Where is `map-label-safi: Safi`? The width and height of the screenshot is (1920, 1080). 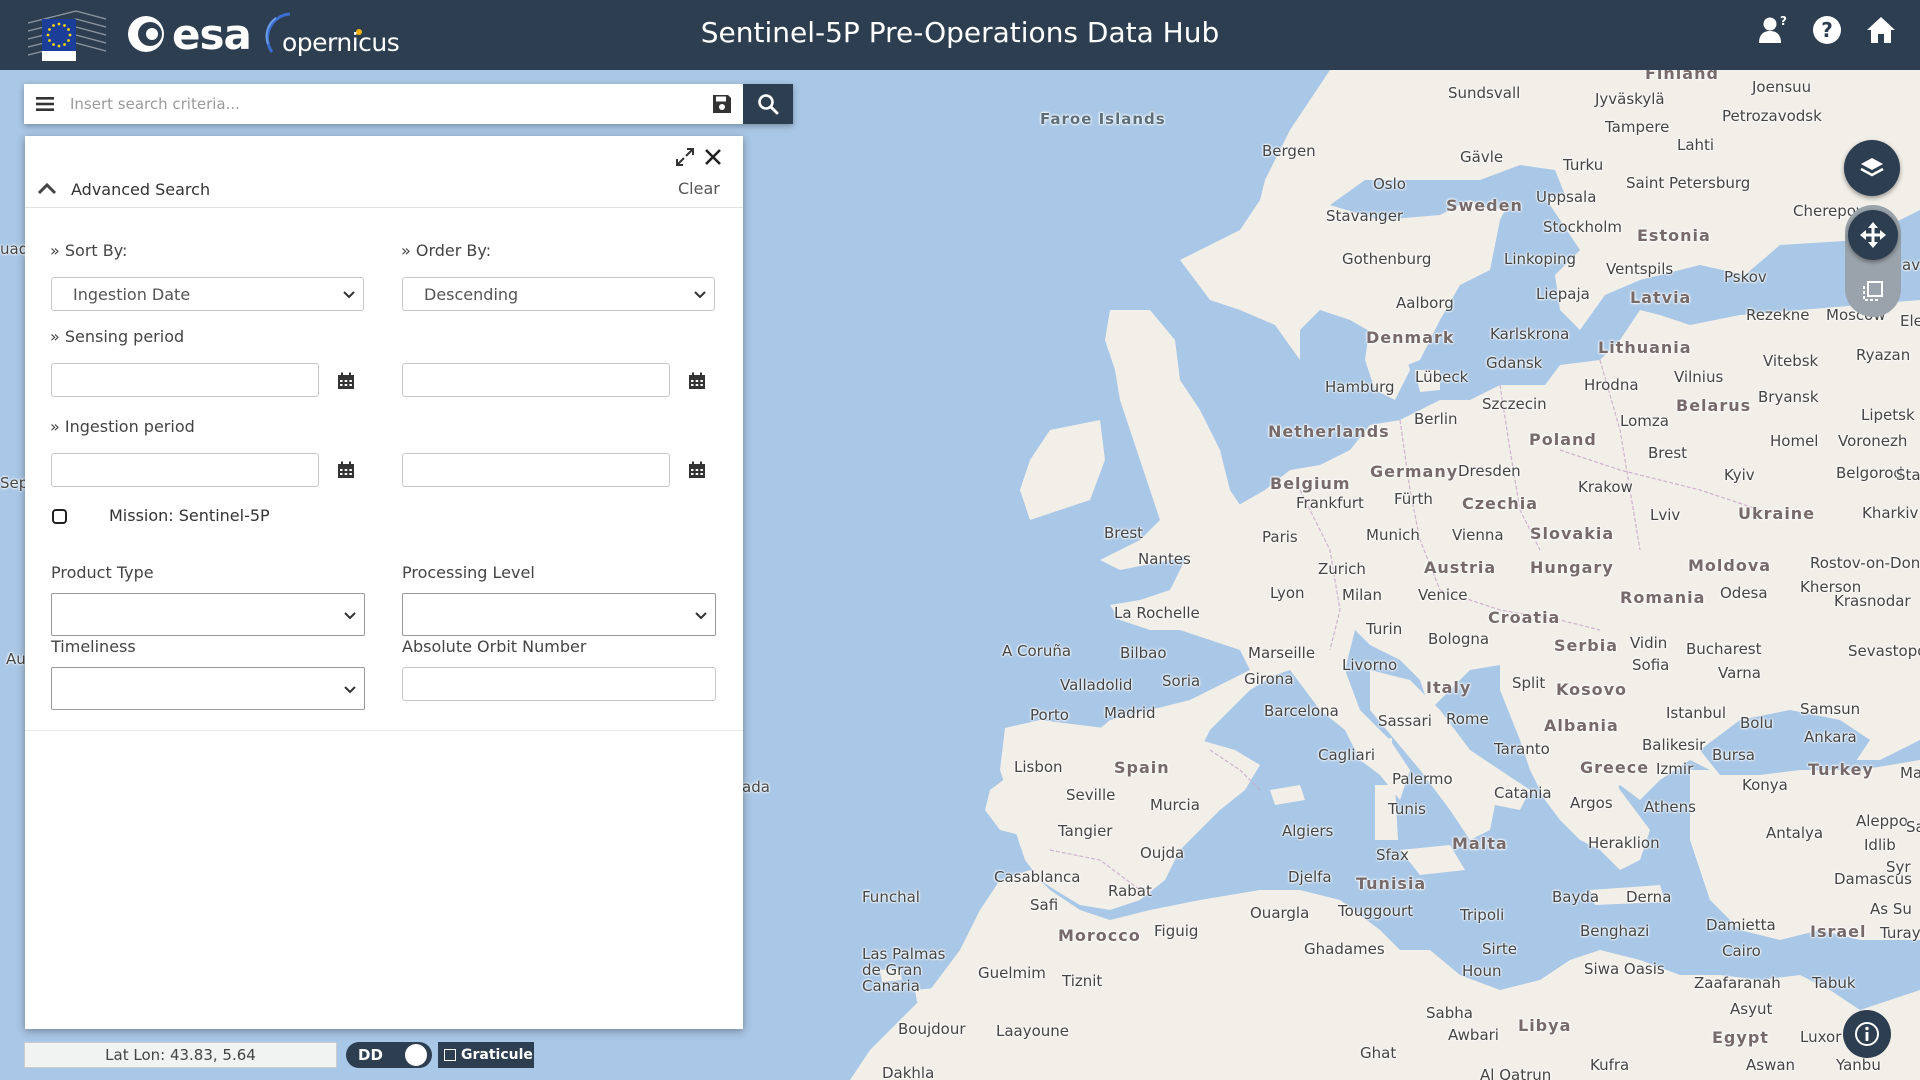
map-label-safi: Safi is located at coordinates (1044, 905).